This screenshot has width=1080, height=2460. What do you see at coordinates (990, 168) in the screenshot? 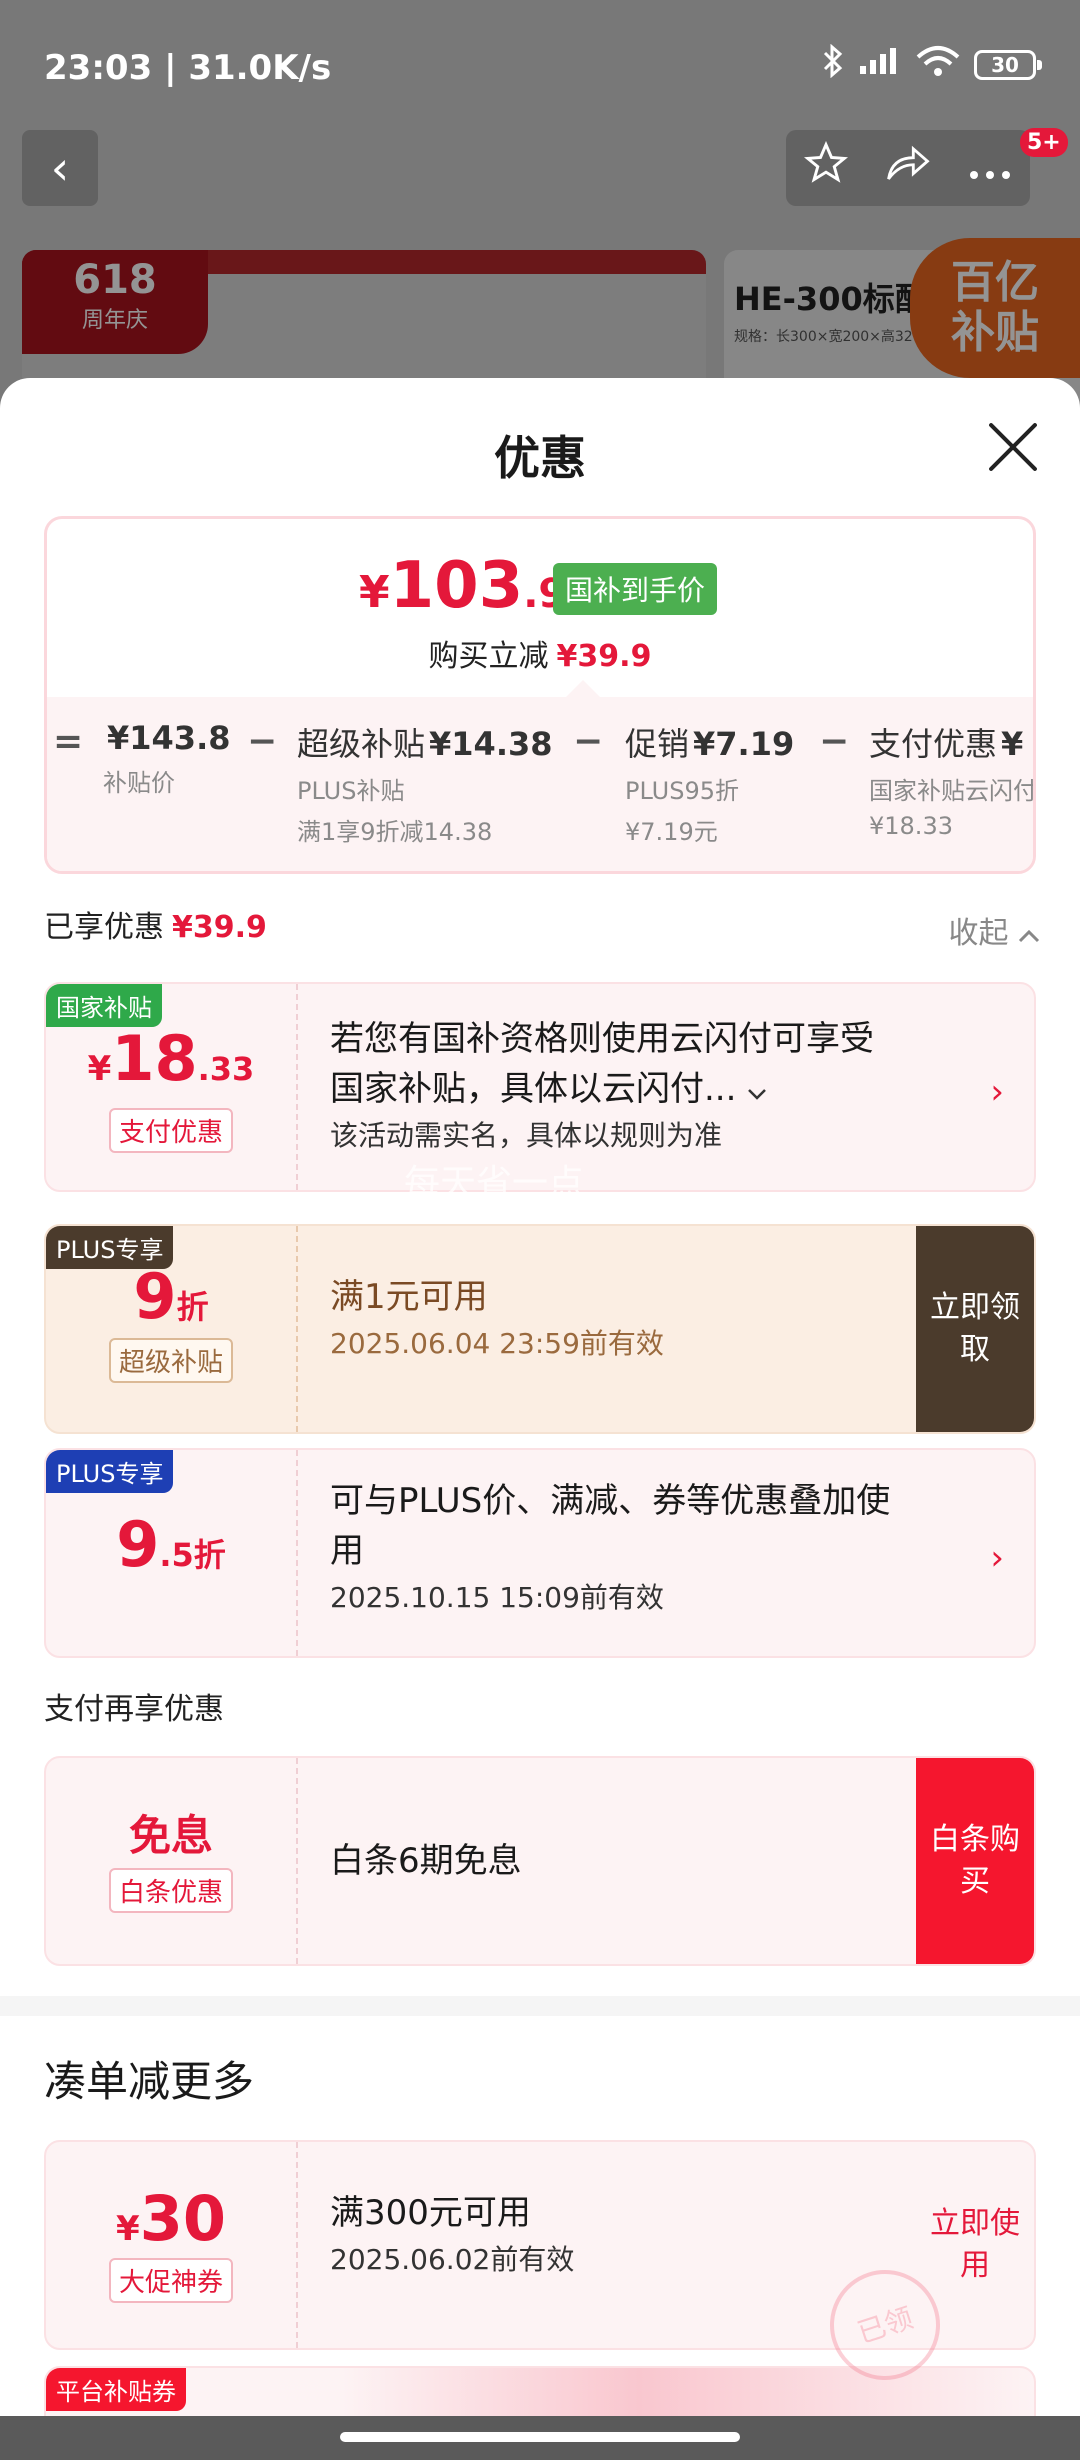
I see `more-icon` at bounding box center [990, 168].